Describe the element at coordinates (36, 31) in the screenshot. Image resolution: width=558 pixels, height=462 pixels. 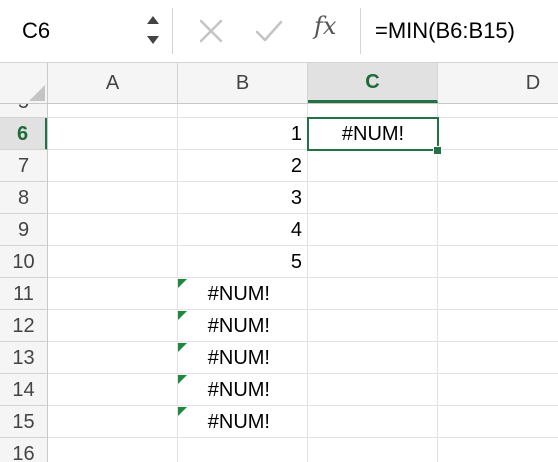
I see `name-box-value: C6` at that location.